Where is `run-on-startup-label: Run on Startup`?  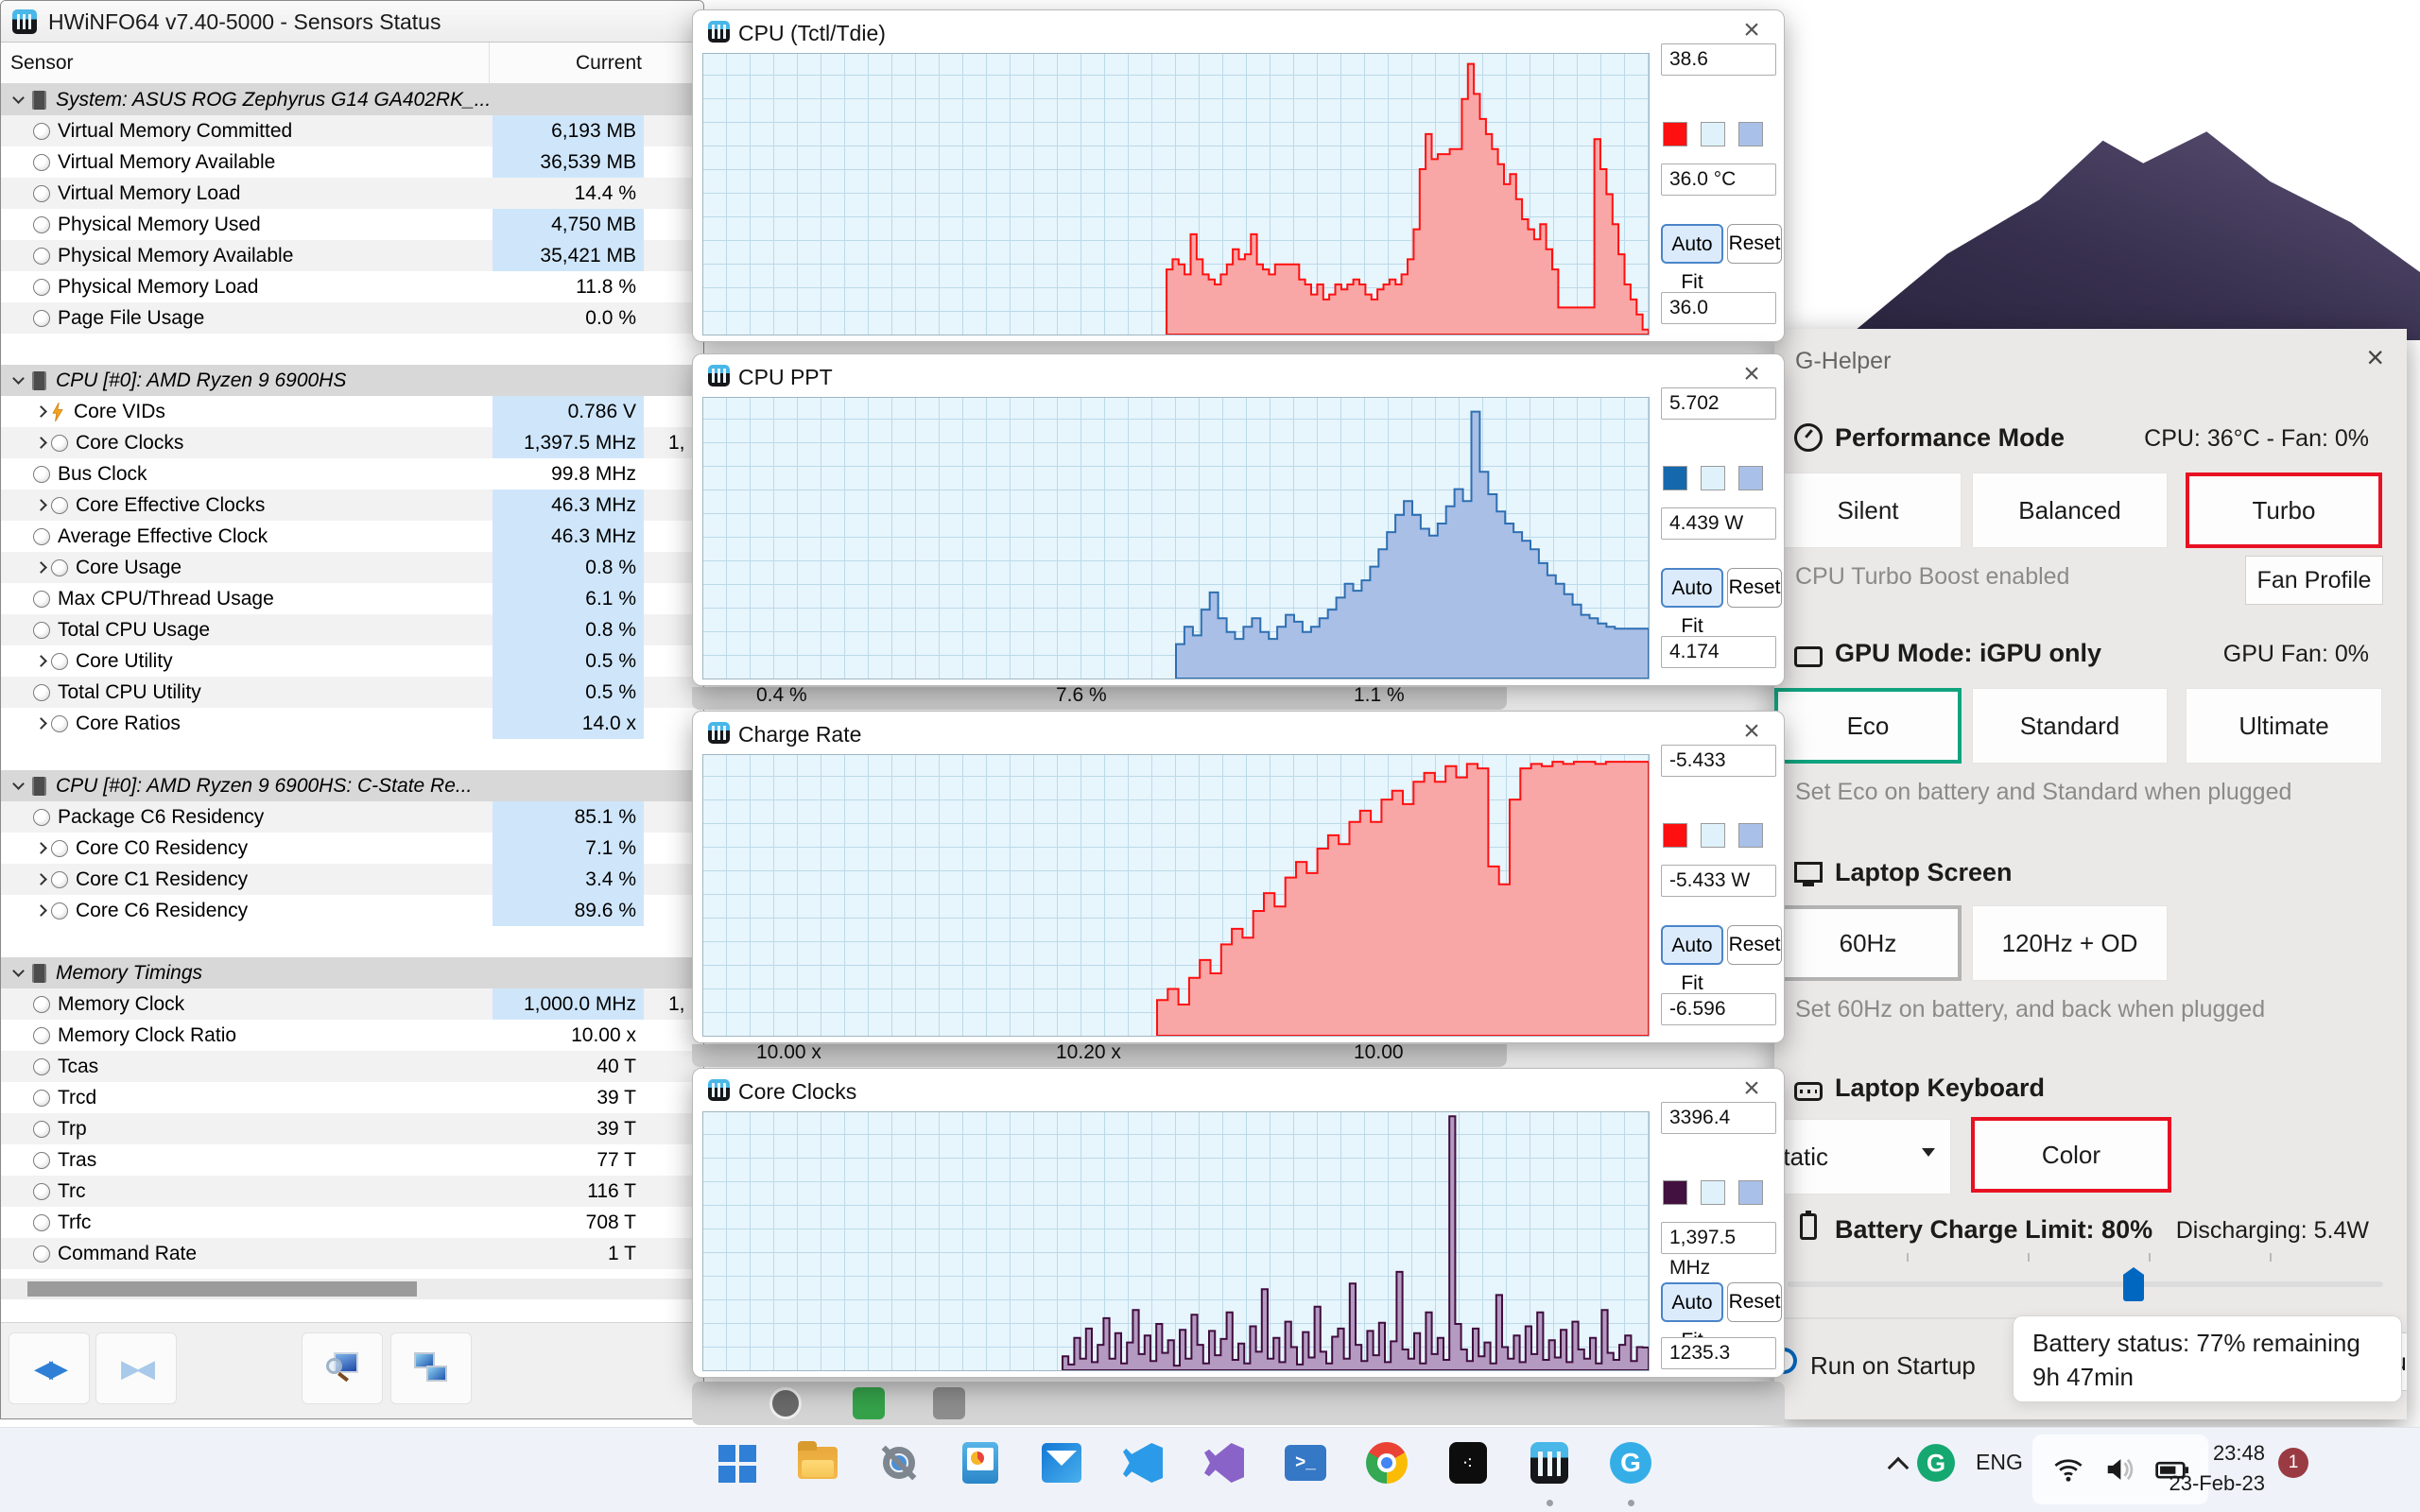
run-on-startup-label: Run on Startup is located at coordinates (1893, 1366).